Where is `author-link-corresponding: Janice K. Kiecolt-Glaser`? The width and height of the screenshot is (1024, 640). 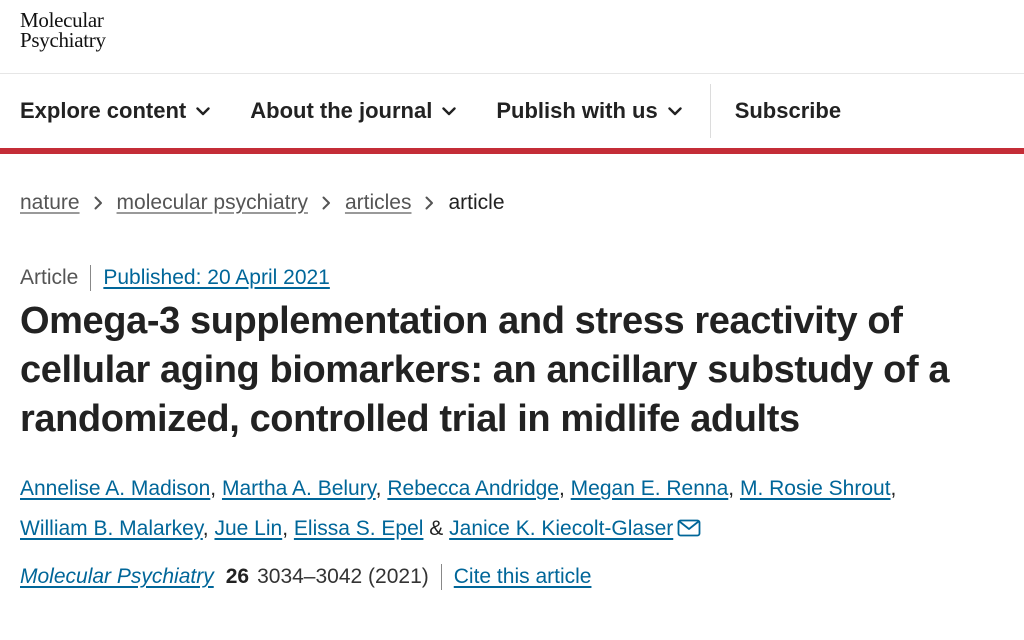 author-link-corresponding: Janice K. Kiecolt-Glaser is located at coordinates (561, 528).